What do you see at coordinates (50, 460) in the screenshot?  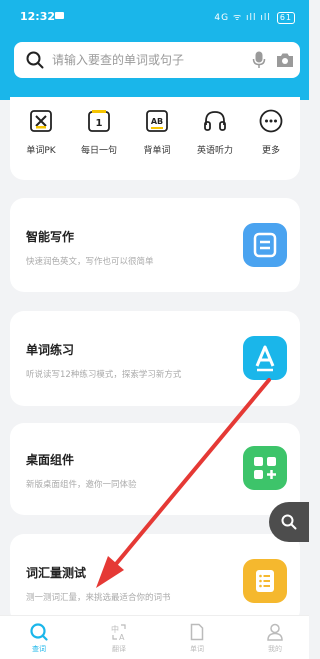 I see `card-title: 桌面组件` at bounding box center [50, 460].